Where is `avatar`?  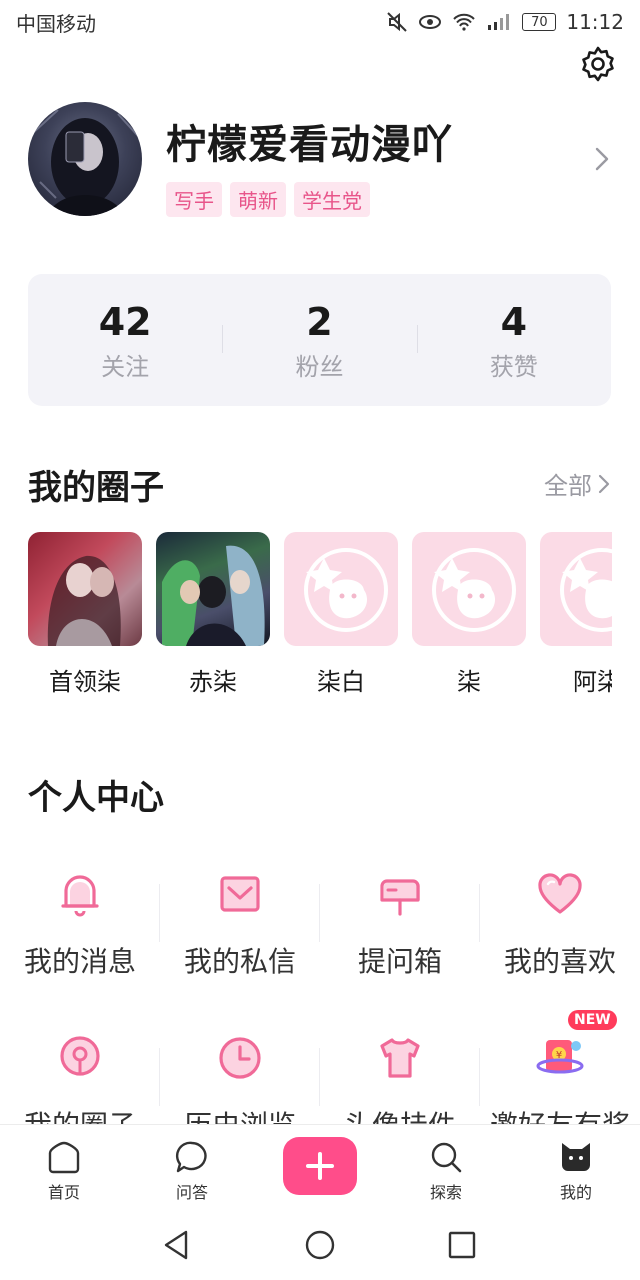
avatar is located at coordinates (85, 159).